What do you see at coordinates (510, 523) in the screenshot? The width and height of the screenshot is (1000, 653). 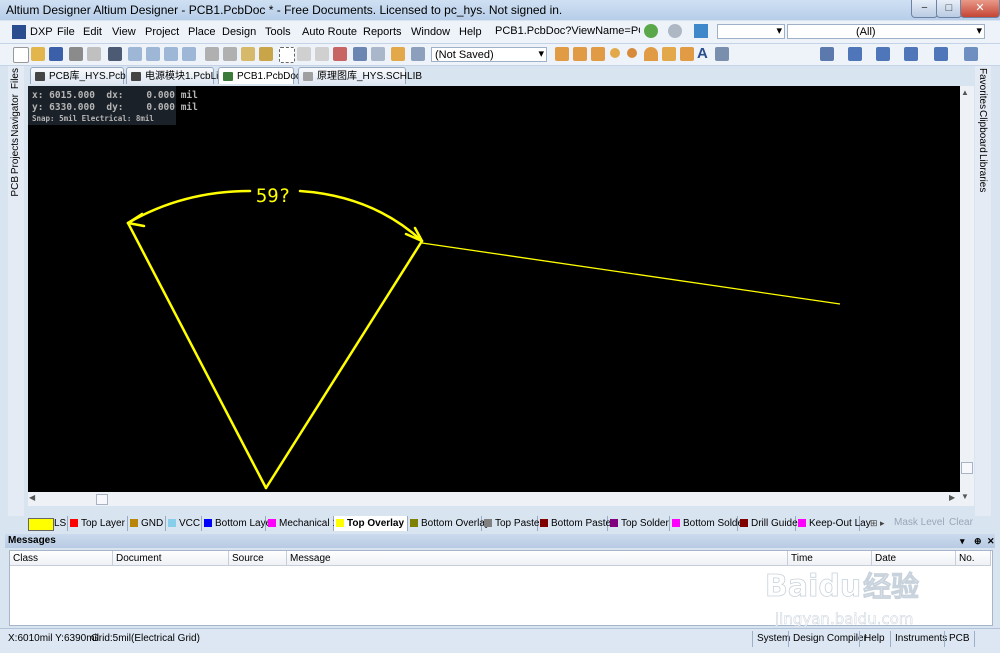 I see `layer-tab-top-paste: Top Paste` at bounding box center [510, 523].